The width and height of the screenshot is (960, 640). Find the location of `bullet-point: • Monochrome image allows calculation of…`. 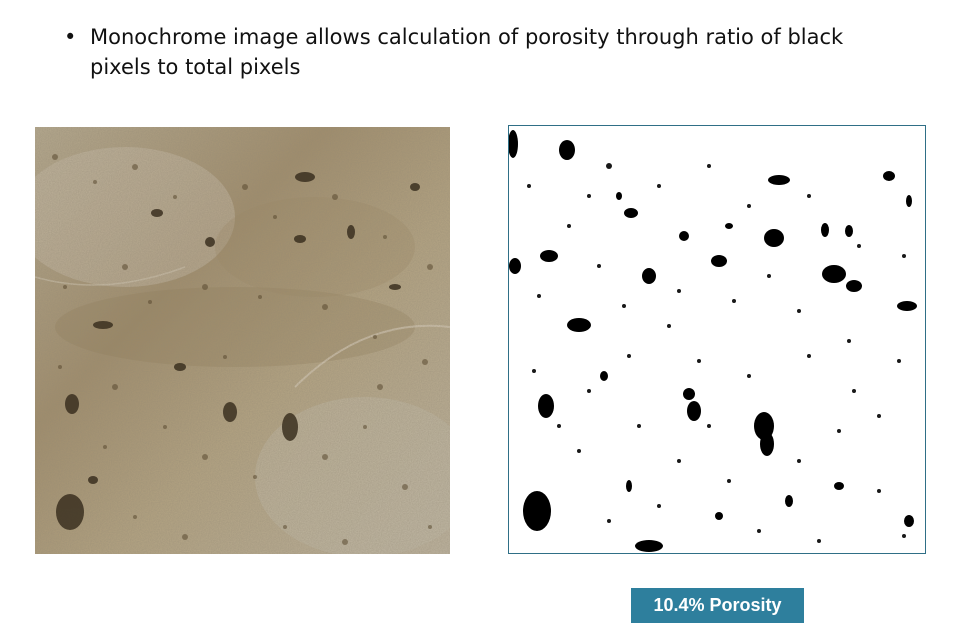

bullet-point: • Monochrome image allows calculation of… is located at coordinates (484, 52).